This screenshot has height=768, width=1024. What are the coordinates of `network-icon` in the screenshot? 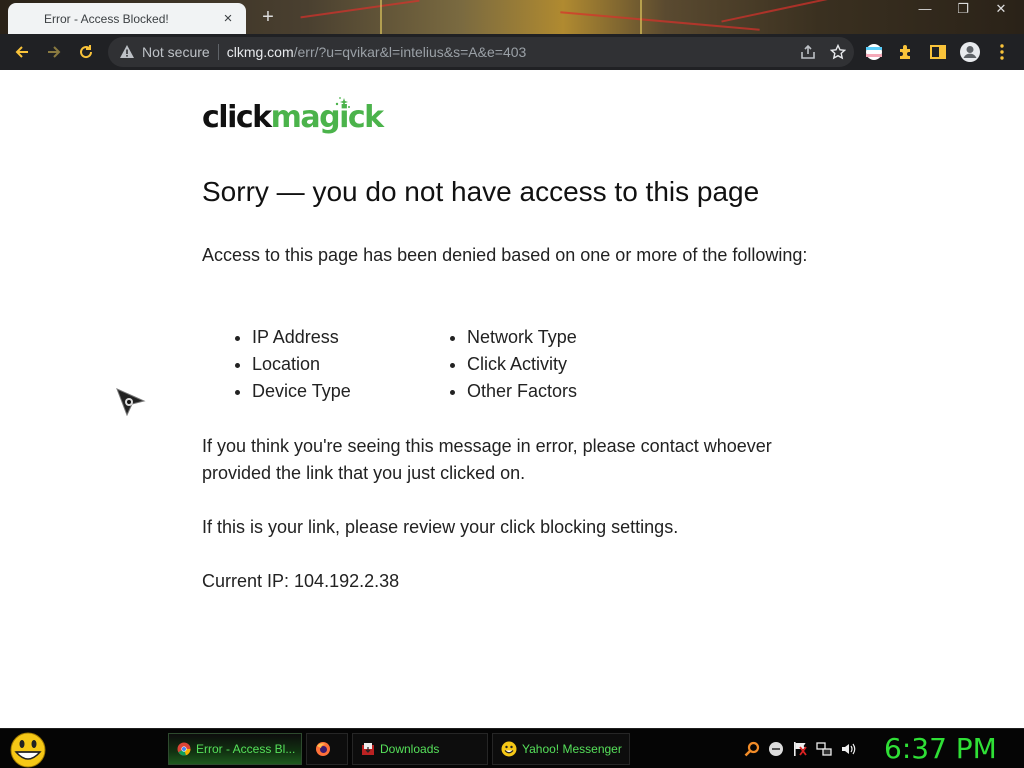 It's located at (824, 749).